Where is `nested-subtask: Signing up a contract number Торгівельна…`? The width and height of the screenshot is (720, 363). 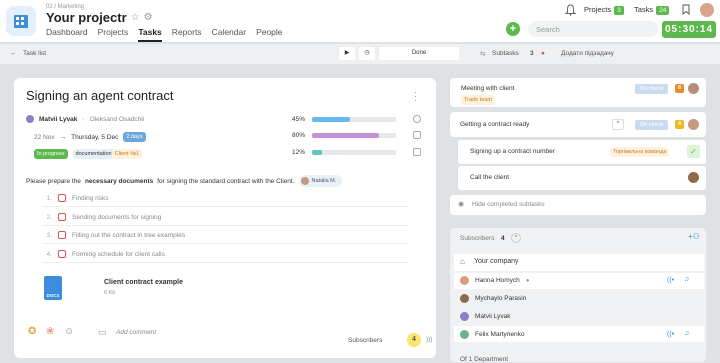
nested-subtask: Signing up a contract number Торгівельна… is located at coordinates (582, 152).